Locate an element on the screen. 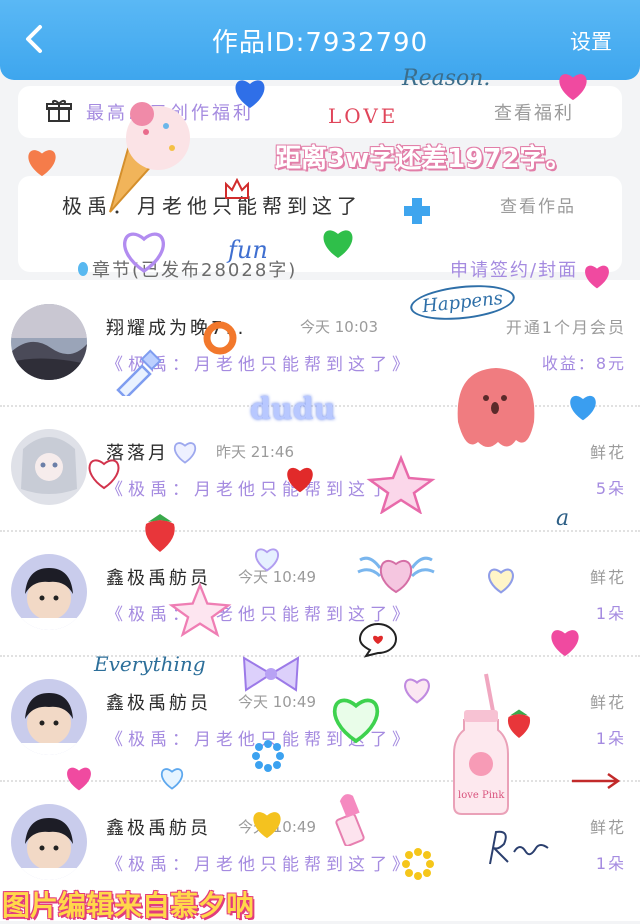  view-welfare-link: 查看福利 is located at coordinates (534, 112).